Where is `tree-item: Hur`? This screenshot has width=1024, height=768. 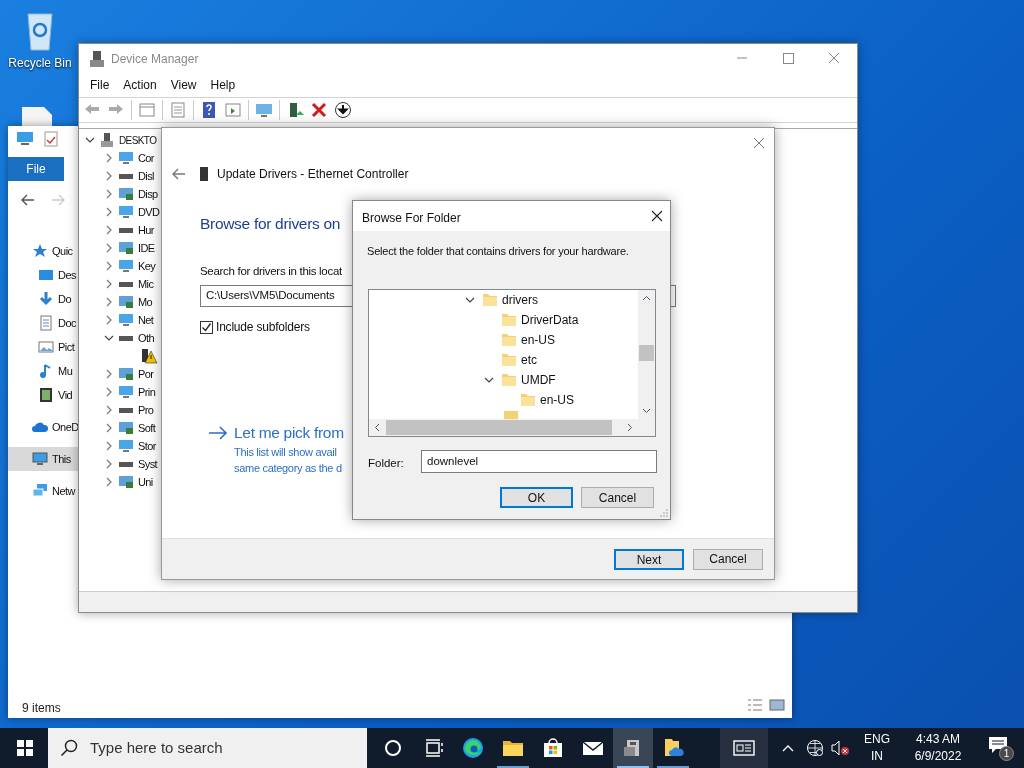
tree-item: Hur is located at coordinates (119, 230).